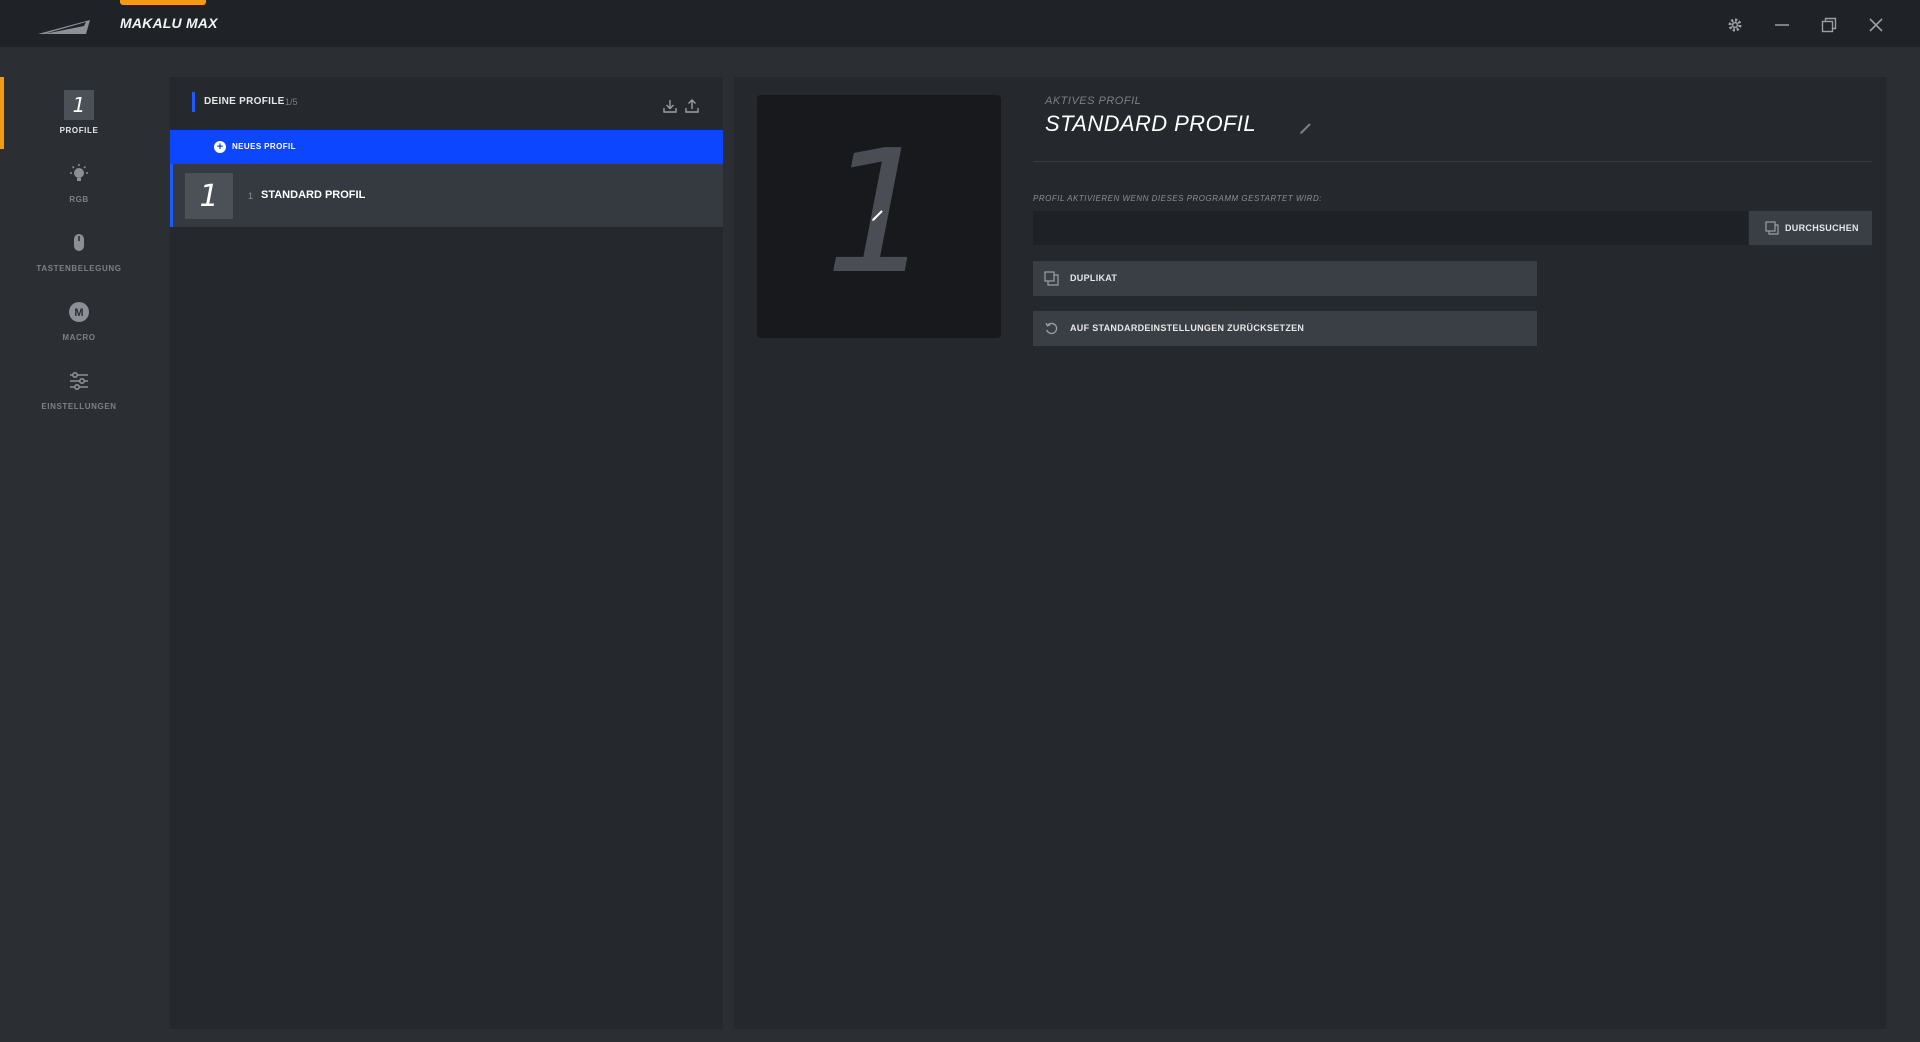 Image resolution: width=1920 pixels, height=1042 pixels. Describe the element at coordinates (79, 130) in the screenshot. I see `nav-label-profile: PROFILE` at that location.